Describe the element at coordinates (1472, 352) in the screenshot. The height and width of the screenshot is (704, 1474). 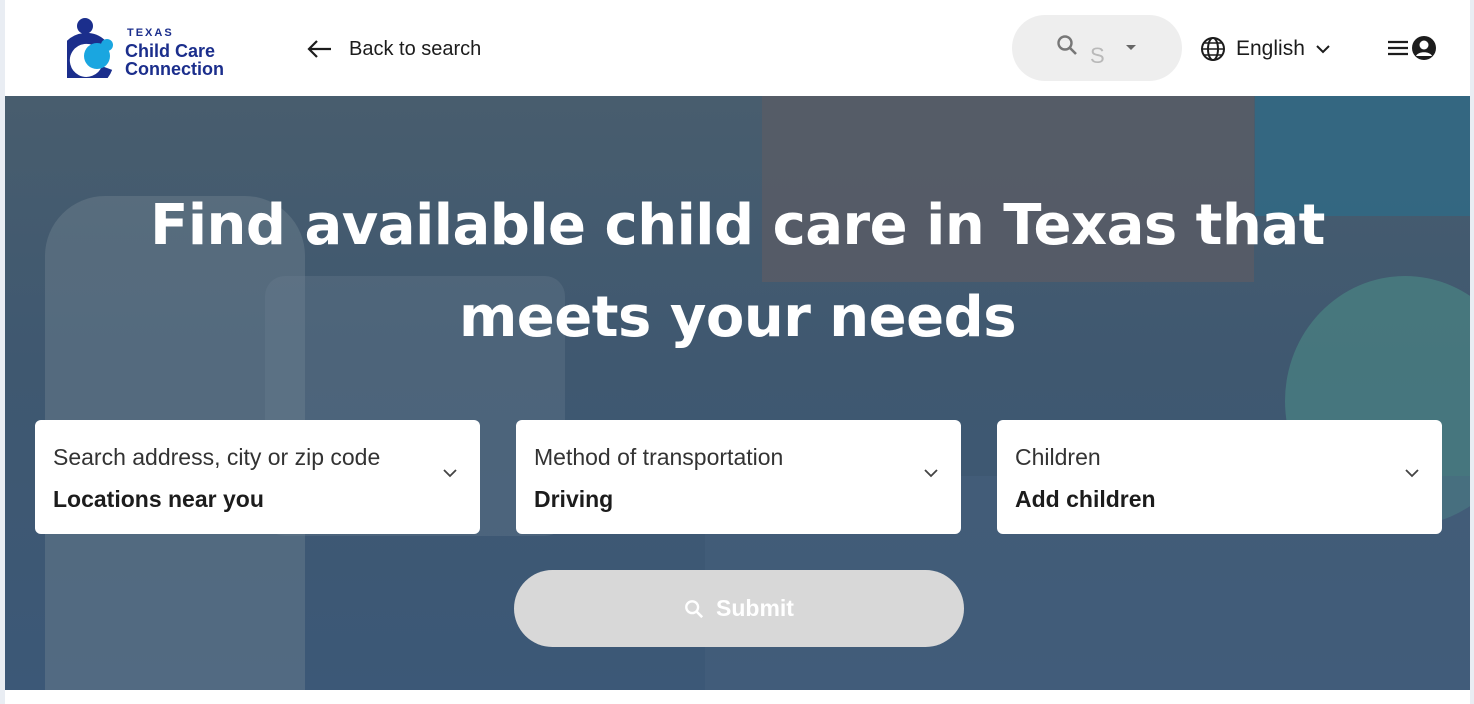
I see `window-frame-right` at that location.